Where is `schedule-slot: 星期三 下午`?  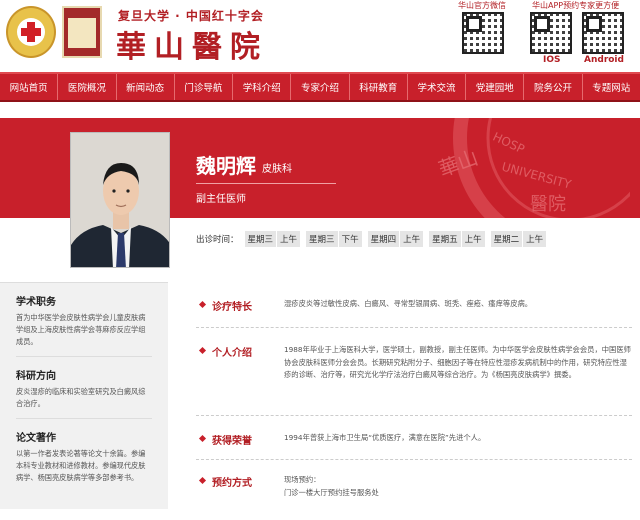
schedule-slot: 星期三 下午 is located at coordinates (334, 239).